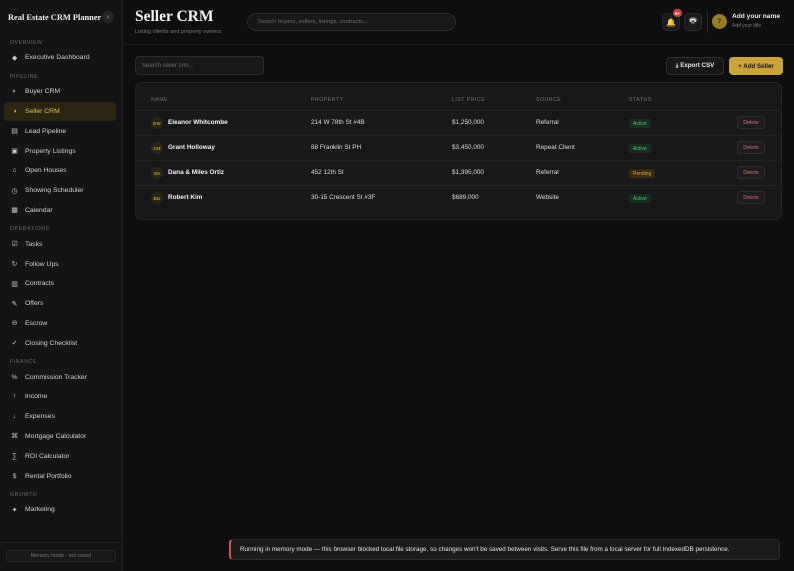  What do you see at coordinates (40, 284) in the screenshot?
I see `sidebar-item-label: Contracts` at bounding box center [40, 284].